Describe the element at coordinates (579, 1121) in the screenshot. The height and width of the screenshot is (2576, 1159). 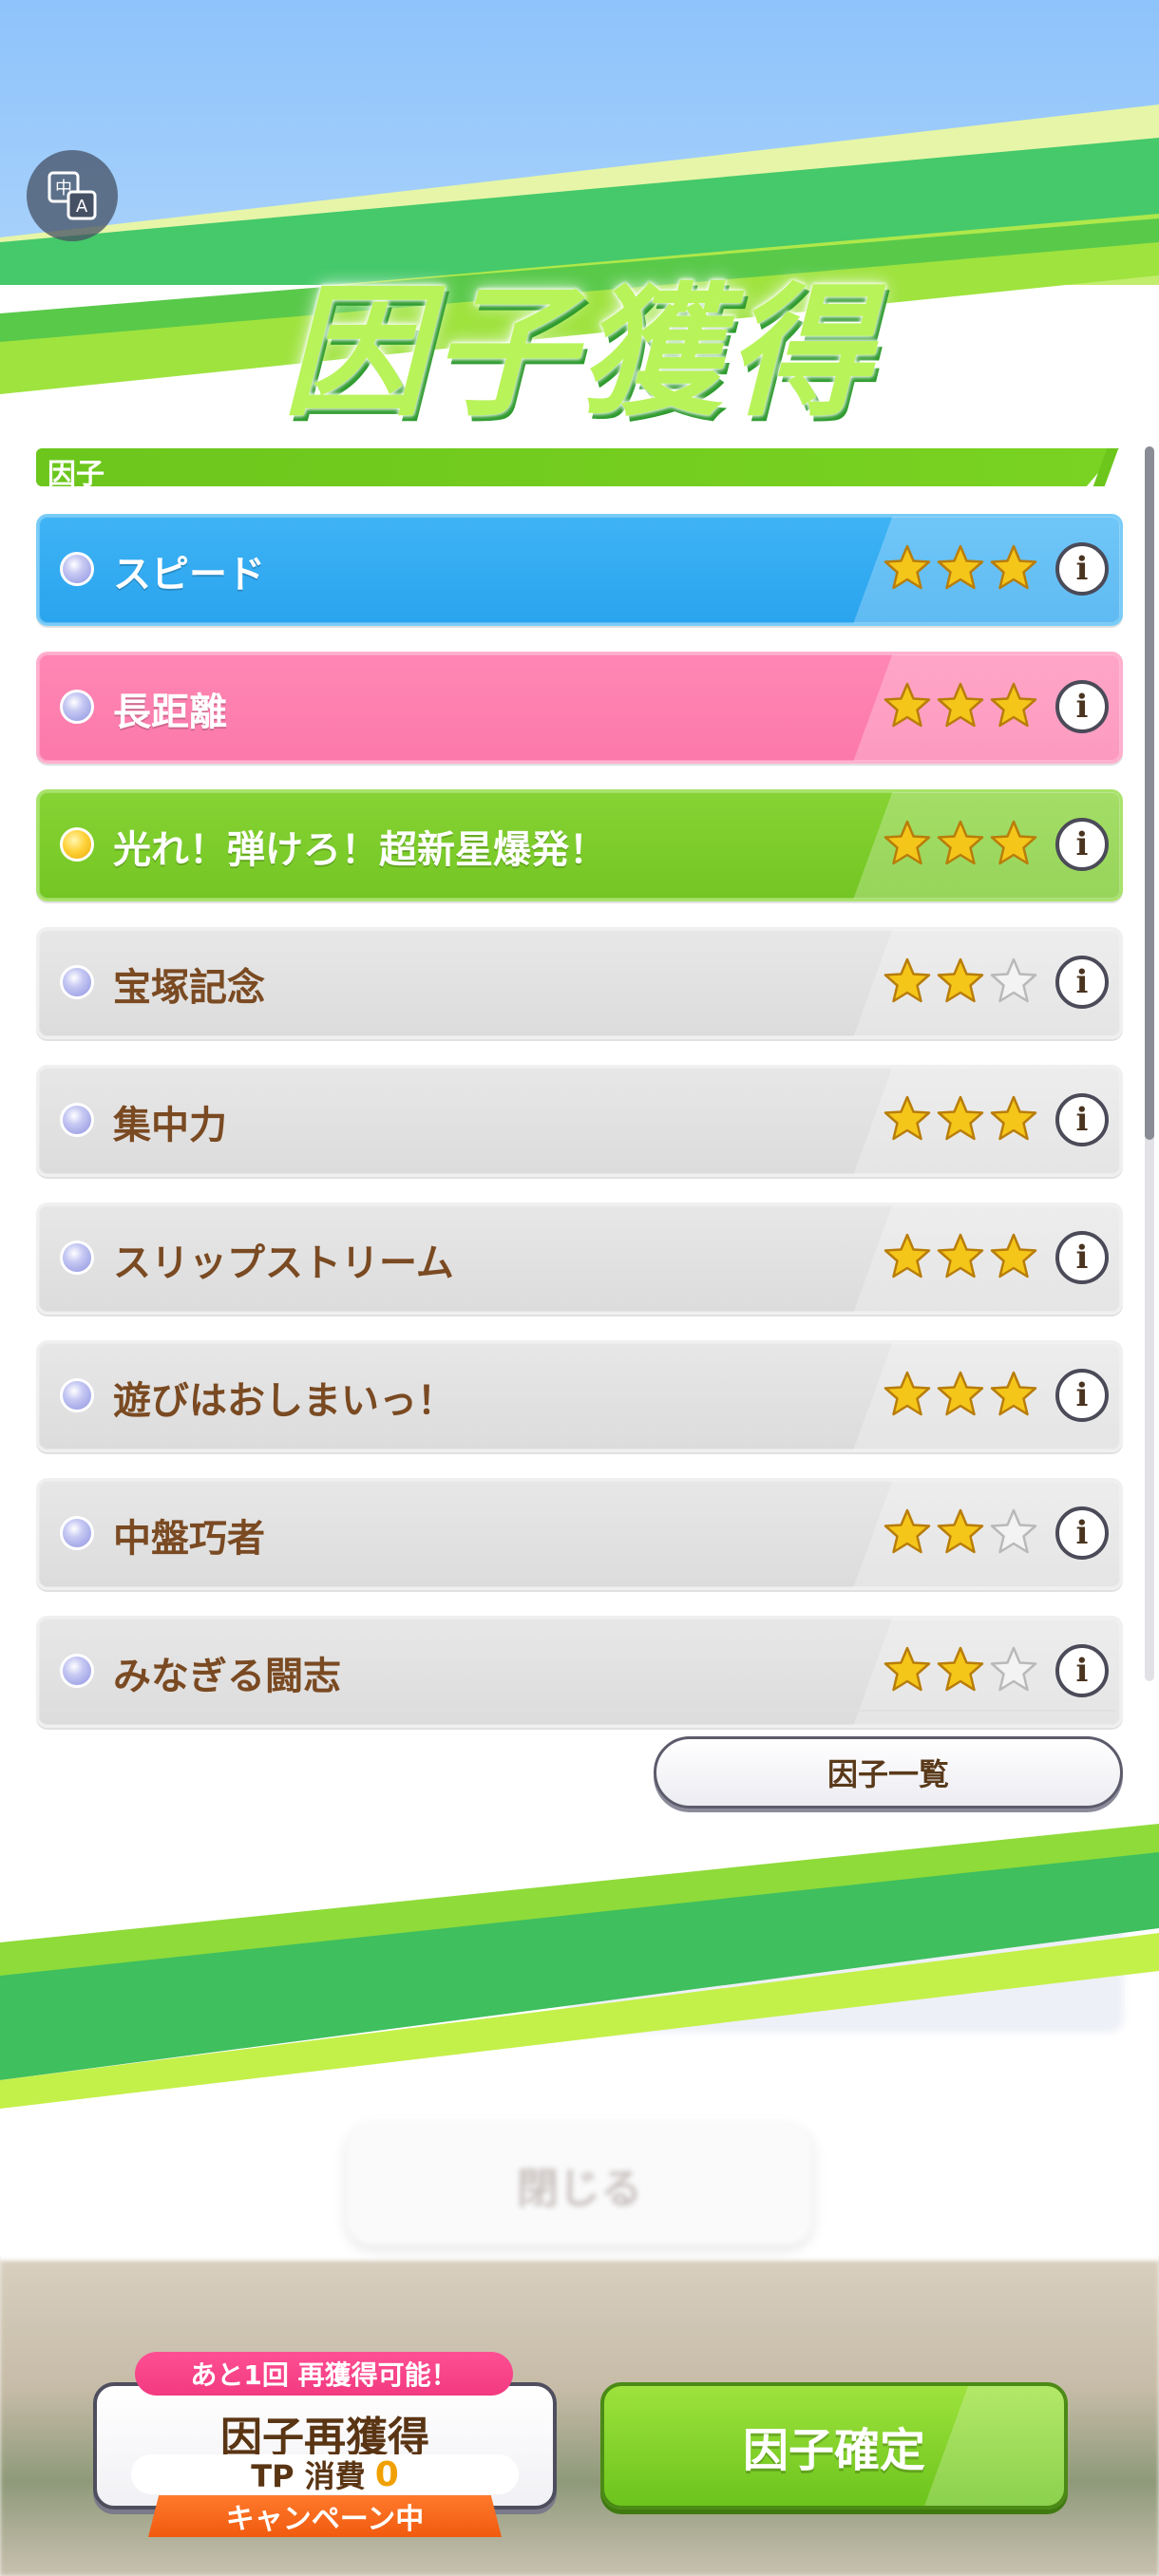
I see `factor-row: 集中力 i` at that location.